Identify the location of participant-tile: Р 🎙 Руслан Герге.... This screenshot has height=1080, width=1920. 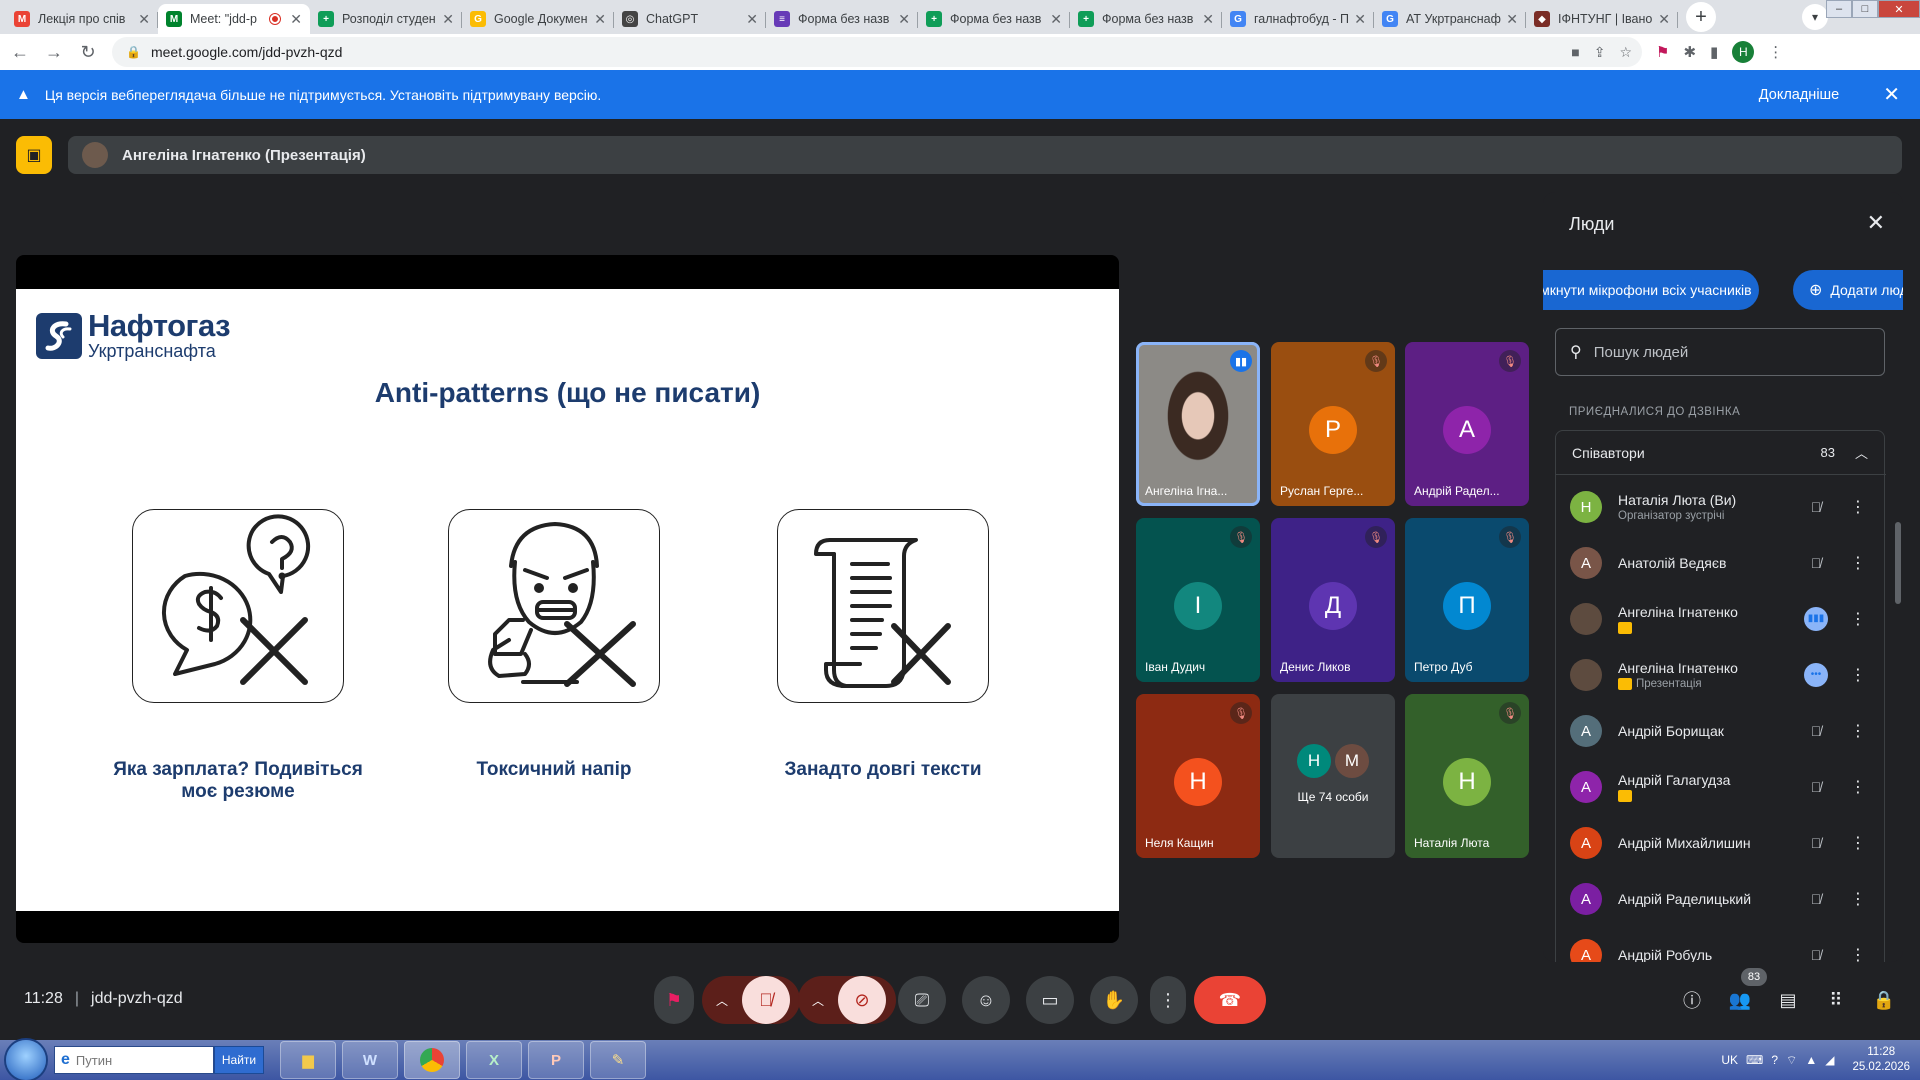
(1333, 424).